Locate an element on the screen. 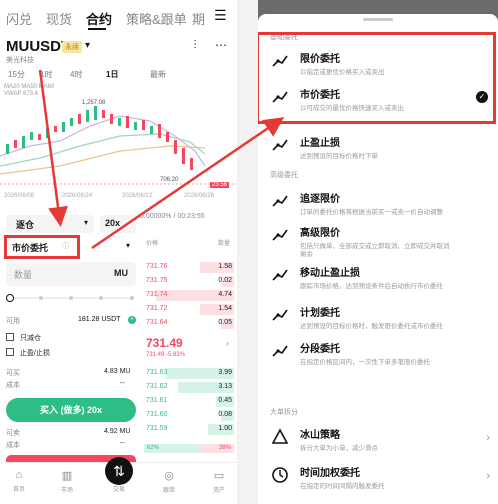 The height and width of the screenshot is (504, 498). arrow-to-order-type is located at coordinates (53, 148).